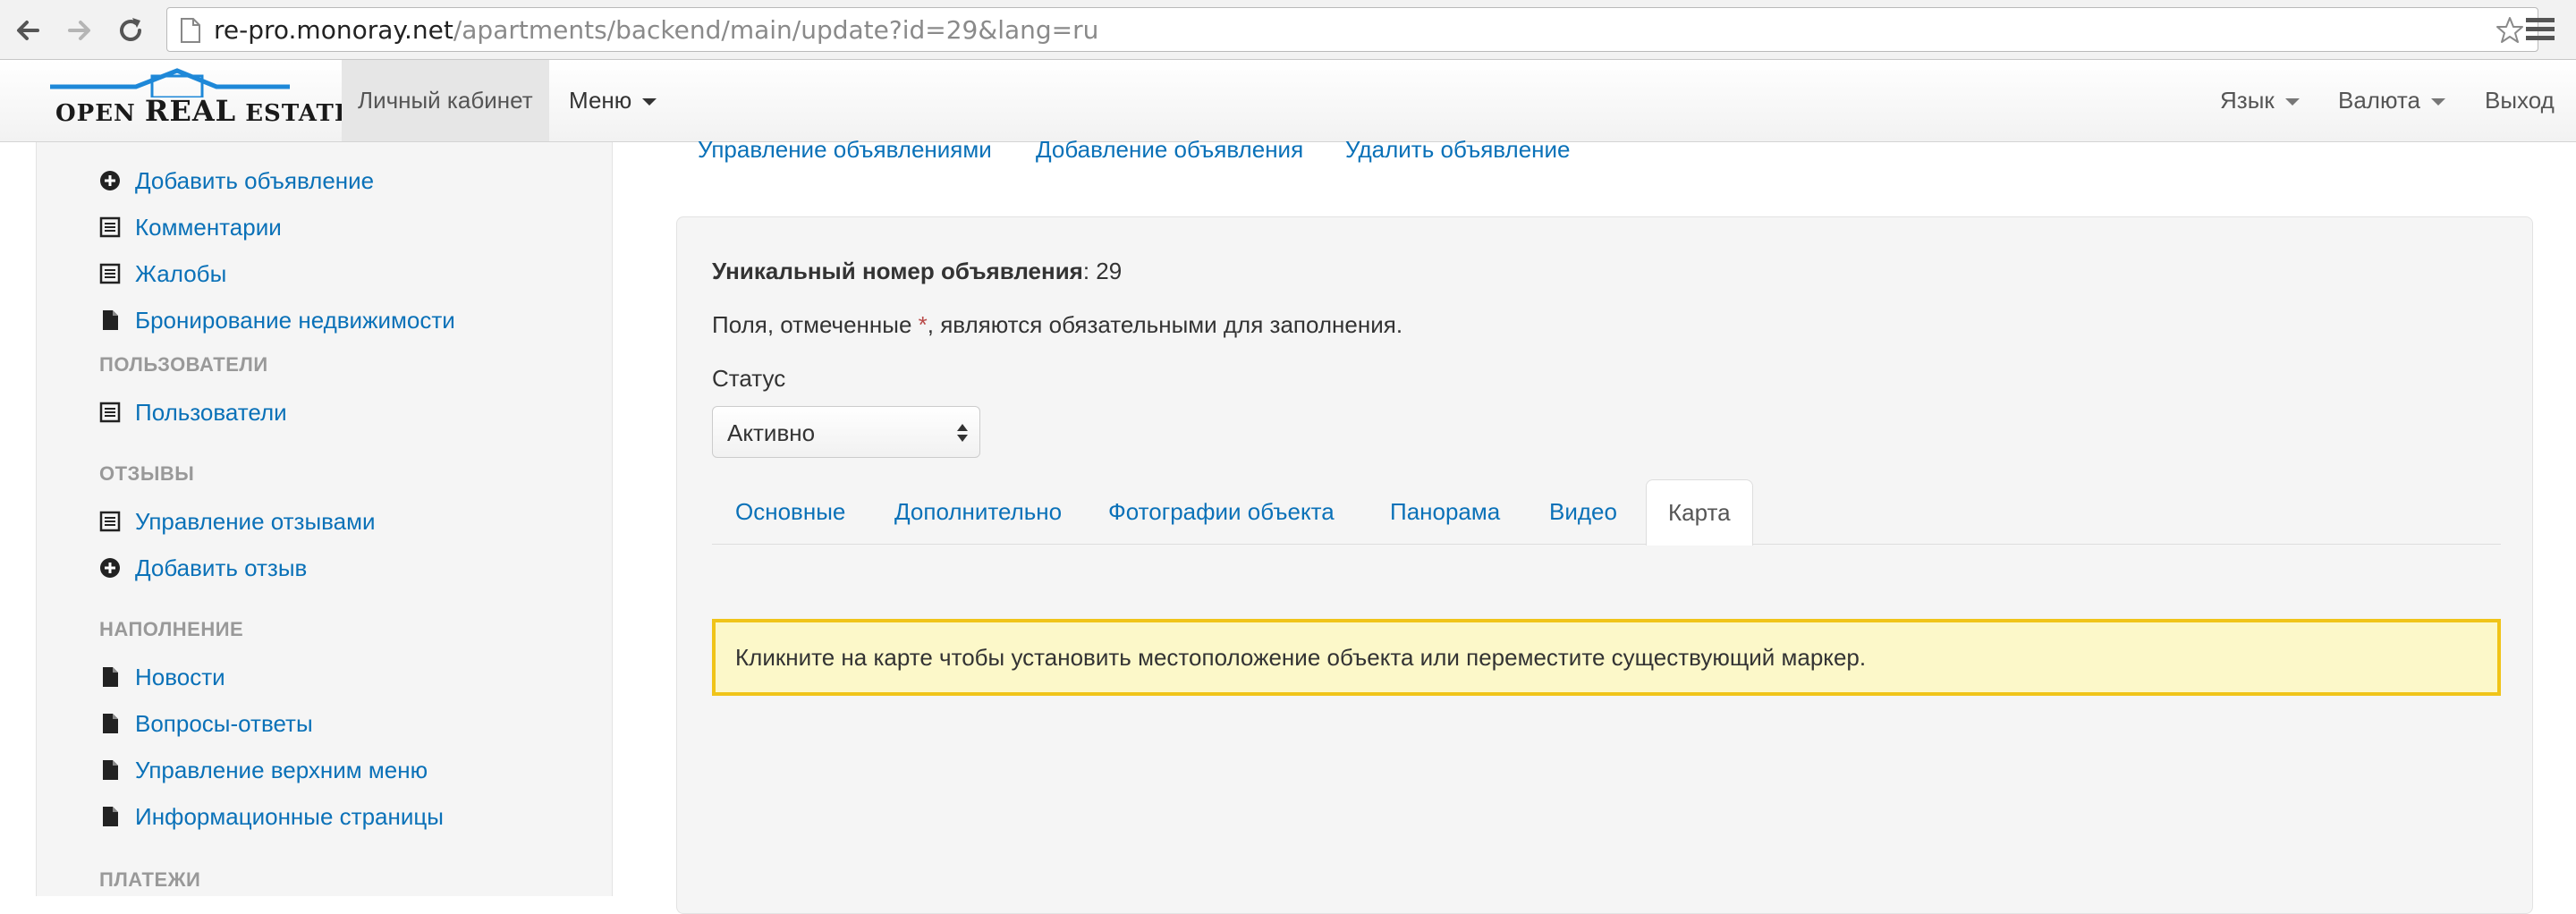 Image resolution: width=2576 pixels, height=914 pixels. What do you see at coordinates (181, 273) in the screenshot?
I see `sidebar-item-label: Жалобы` at bounding box center [181, 273].